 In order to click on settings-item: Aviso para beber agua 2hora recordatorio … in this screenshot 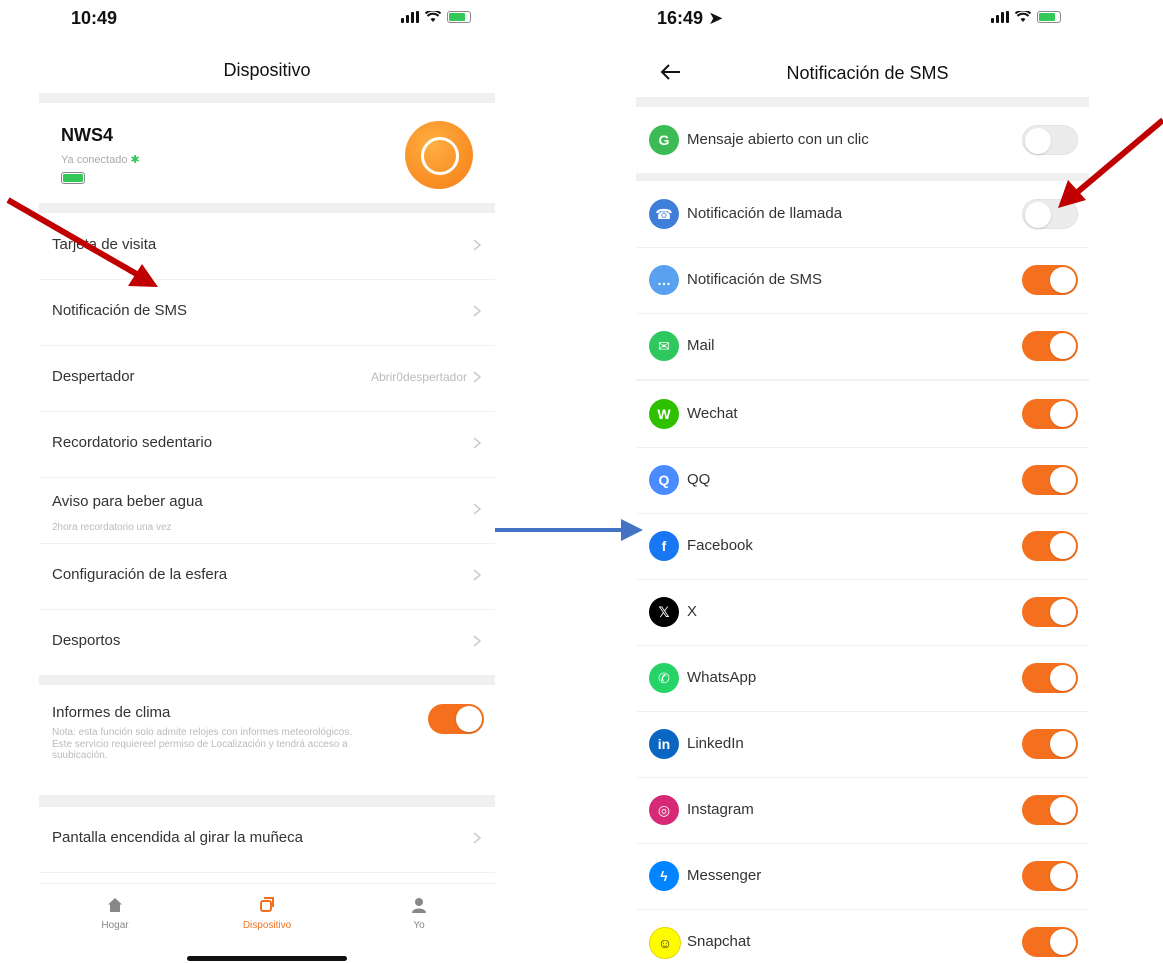, I will do `click(267, 511)`.